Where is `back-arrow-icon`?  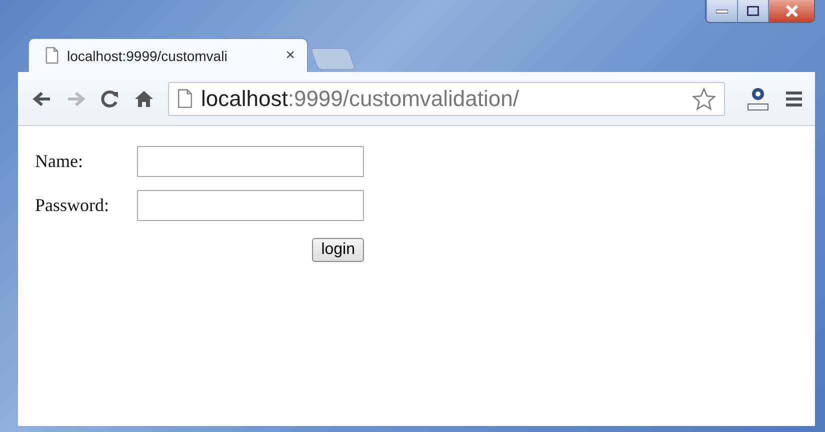 back-arrow-icon is located at coordinates (42, 98).